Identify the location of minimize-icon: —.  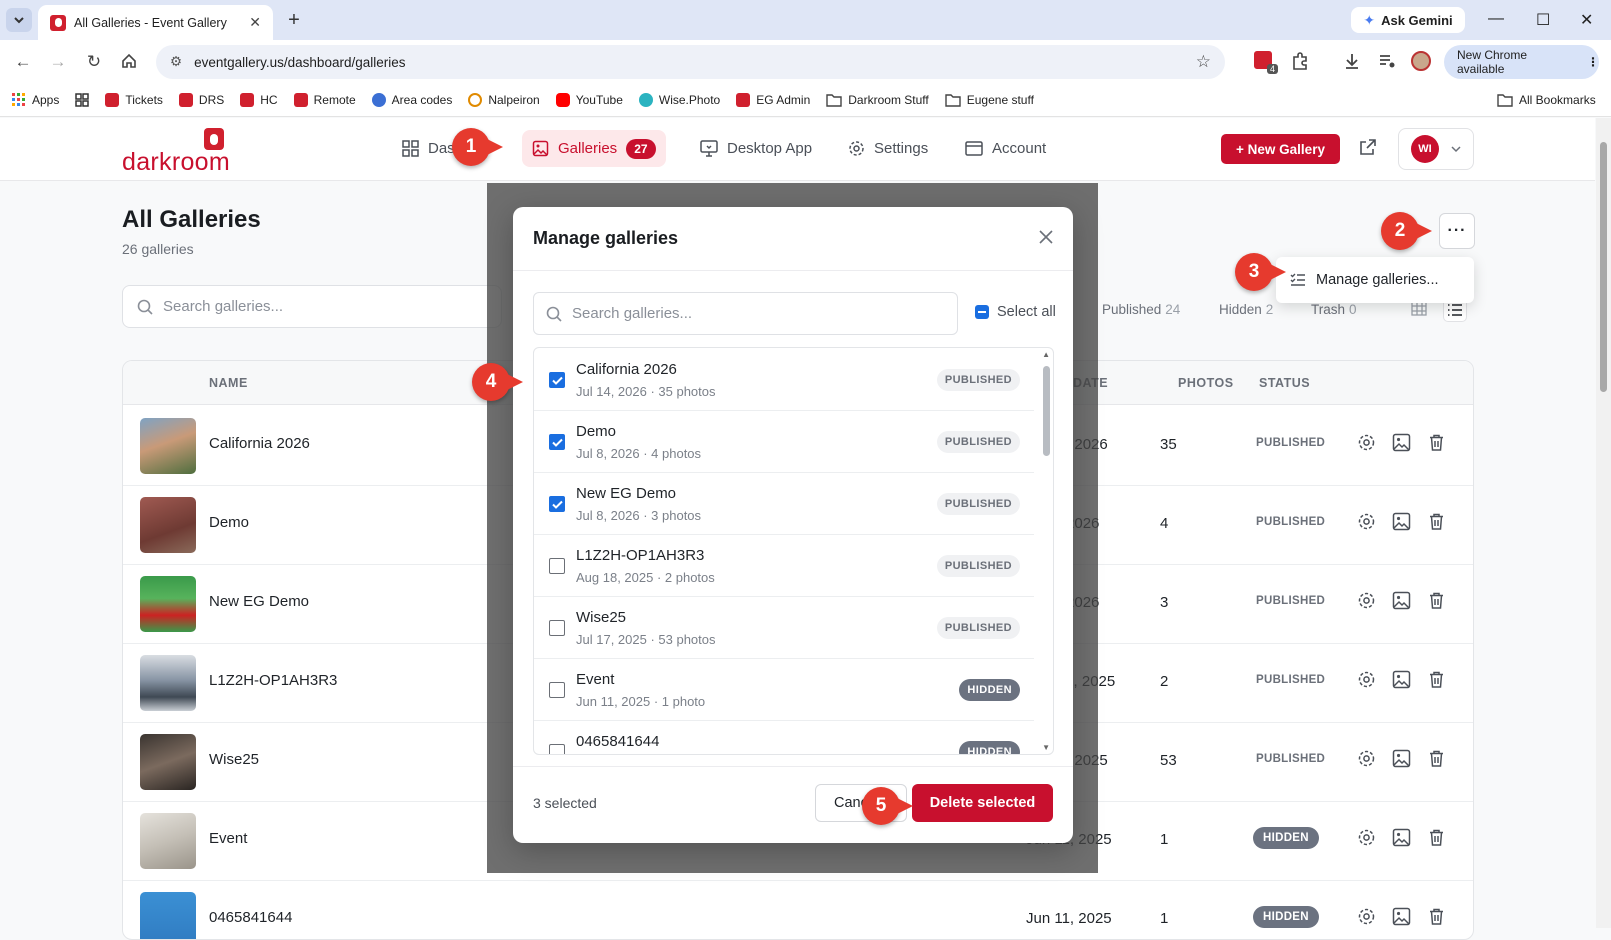
(1496, 19).